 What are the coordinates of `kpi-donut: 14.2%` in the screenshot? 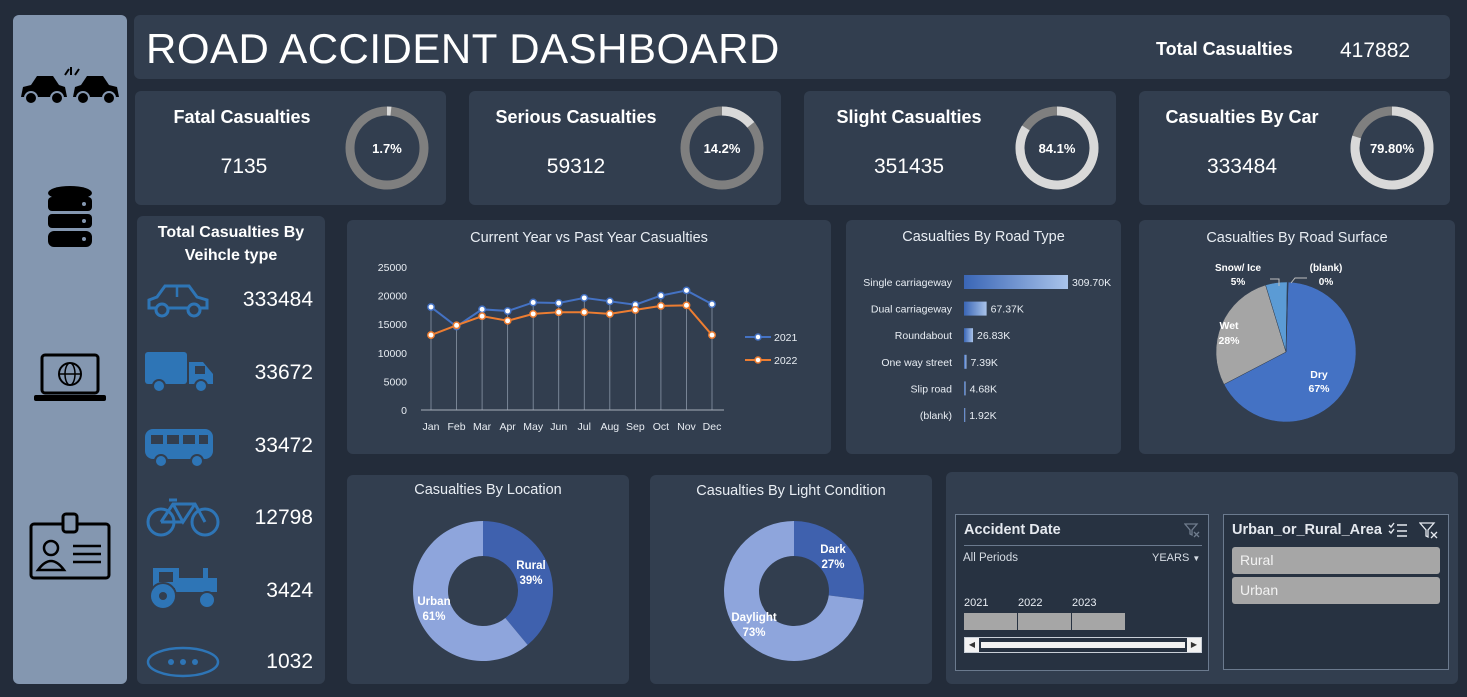 It's located at (722, 148).